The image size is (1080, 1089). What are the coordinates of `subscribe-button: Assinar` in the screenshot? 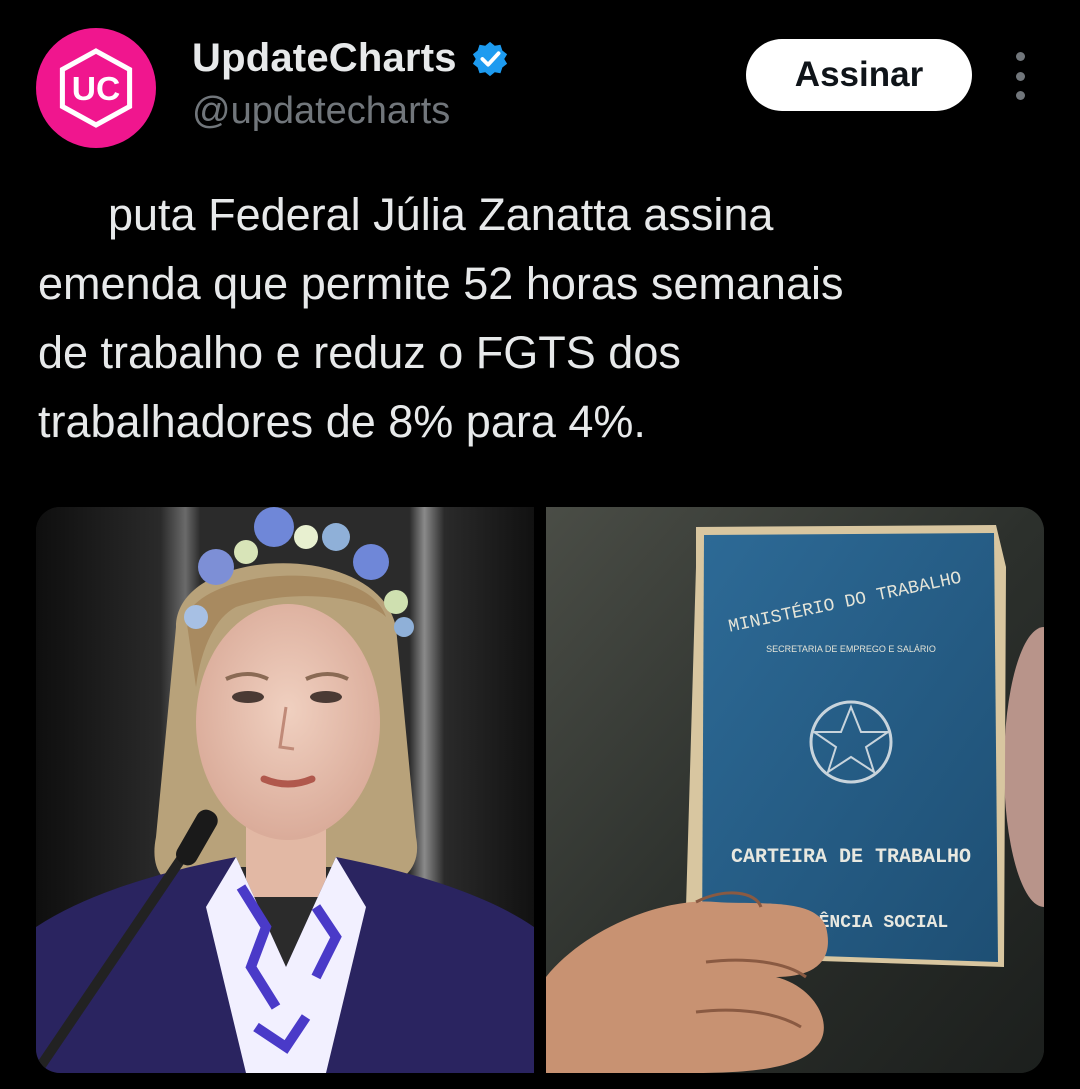 It's located at (859, 75).